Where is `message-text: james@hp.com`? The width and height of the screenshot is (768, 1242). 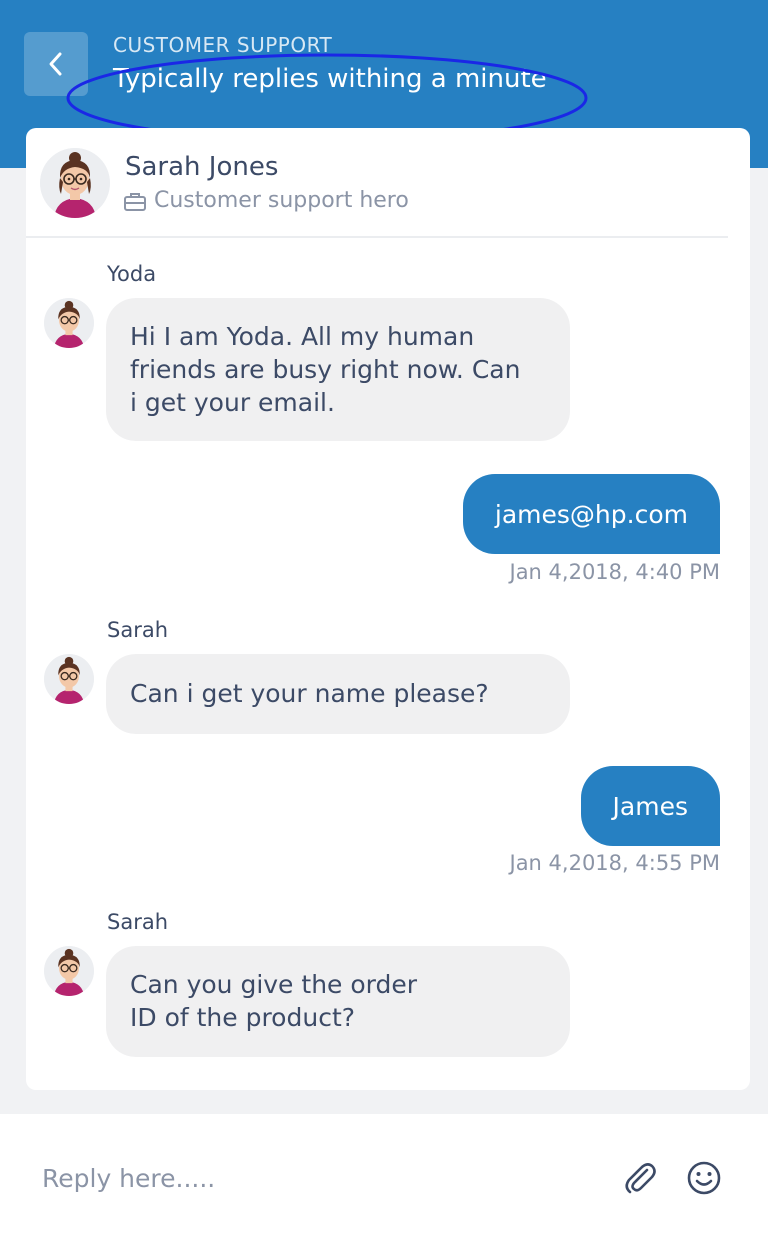
message-text: james@hp.com is located at coordinates (591, 514).